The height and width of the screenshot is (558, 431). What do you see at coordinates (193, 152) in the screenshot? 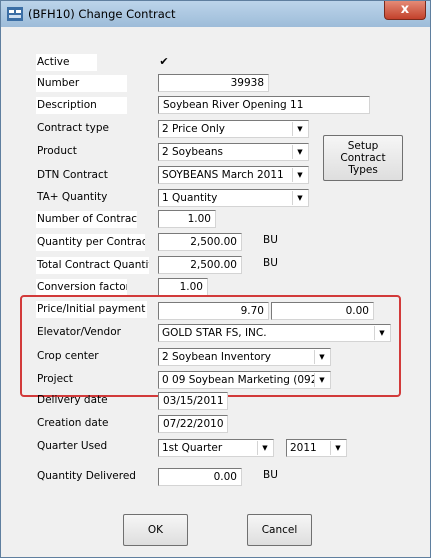
I see `product-value: 2 Soybeans` at bounding box center [193, 152].